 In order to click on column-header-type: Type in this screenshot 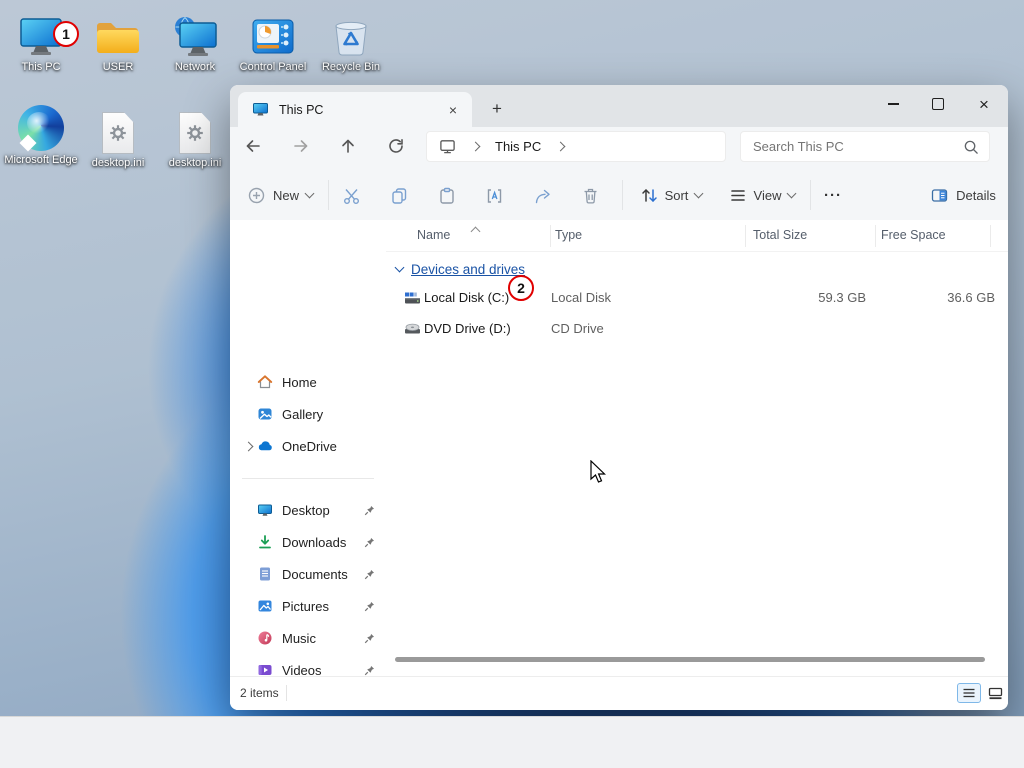, I will do `click(568, 235)`.